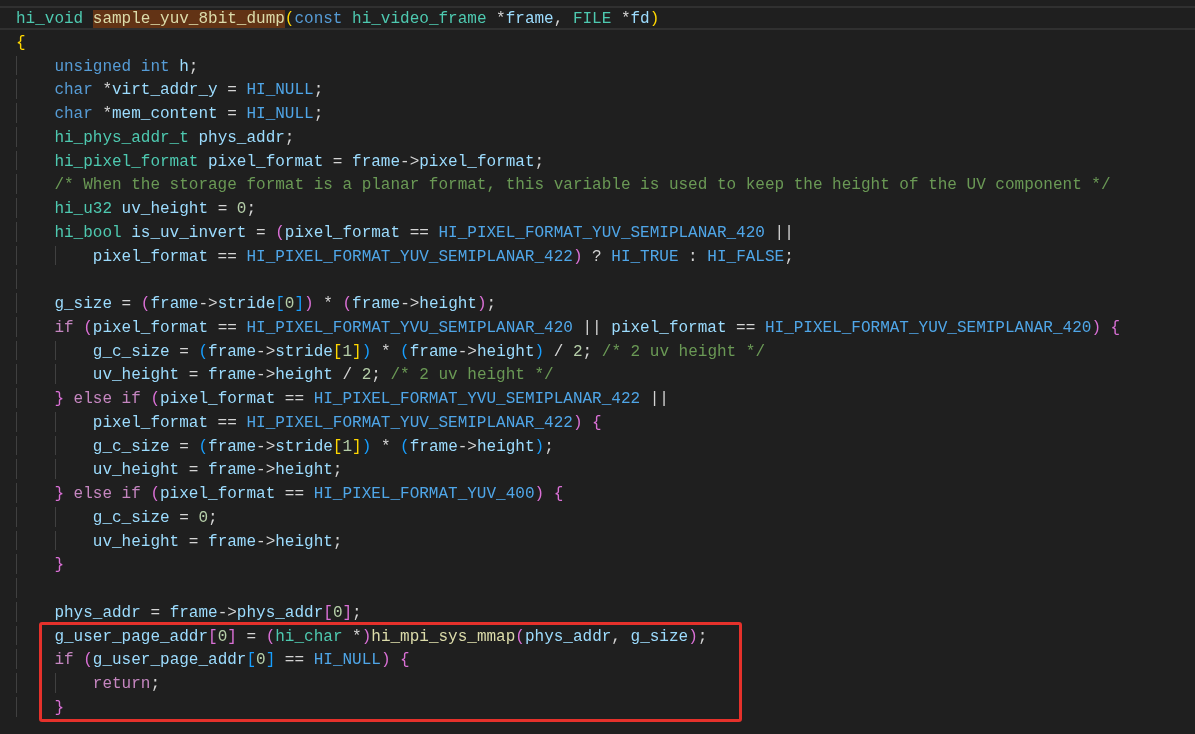 Image resolution: width=1195 pixels, height=734 pixels. I want to click on code-line: g_c_size = (frame->stride[1]) * (frame->height) / 2; /* 2 uv height */, so click(428, 352).